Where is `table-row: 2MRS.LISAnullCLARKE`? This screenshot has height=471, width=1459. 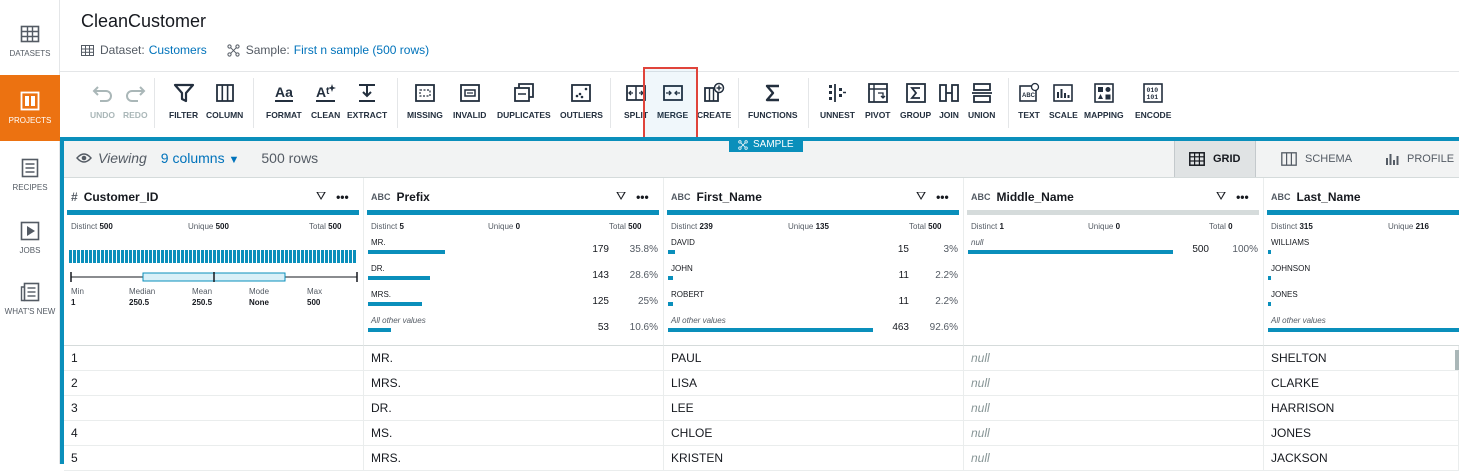 table-row: 2MRS.LISAnullCLARKE is located at coordinates (761, 383).